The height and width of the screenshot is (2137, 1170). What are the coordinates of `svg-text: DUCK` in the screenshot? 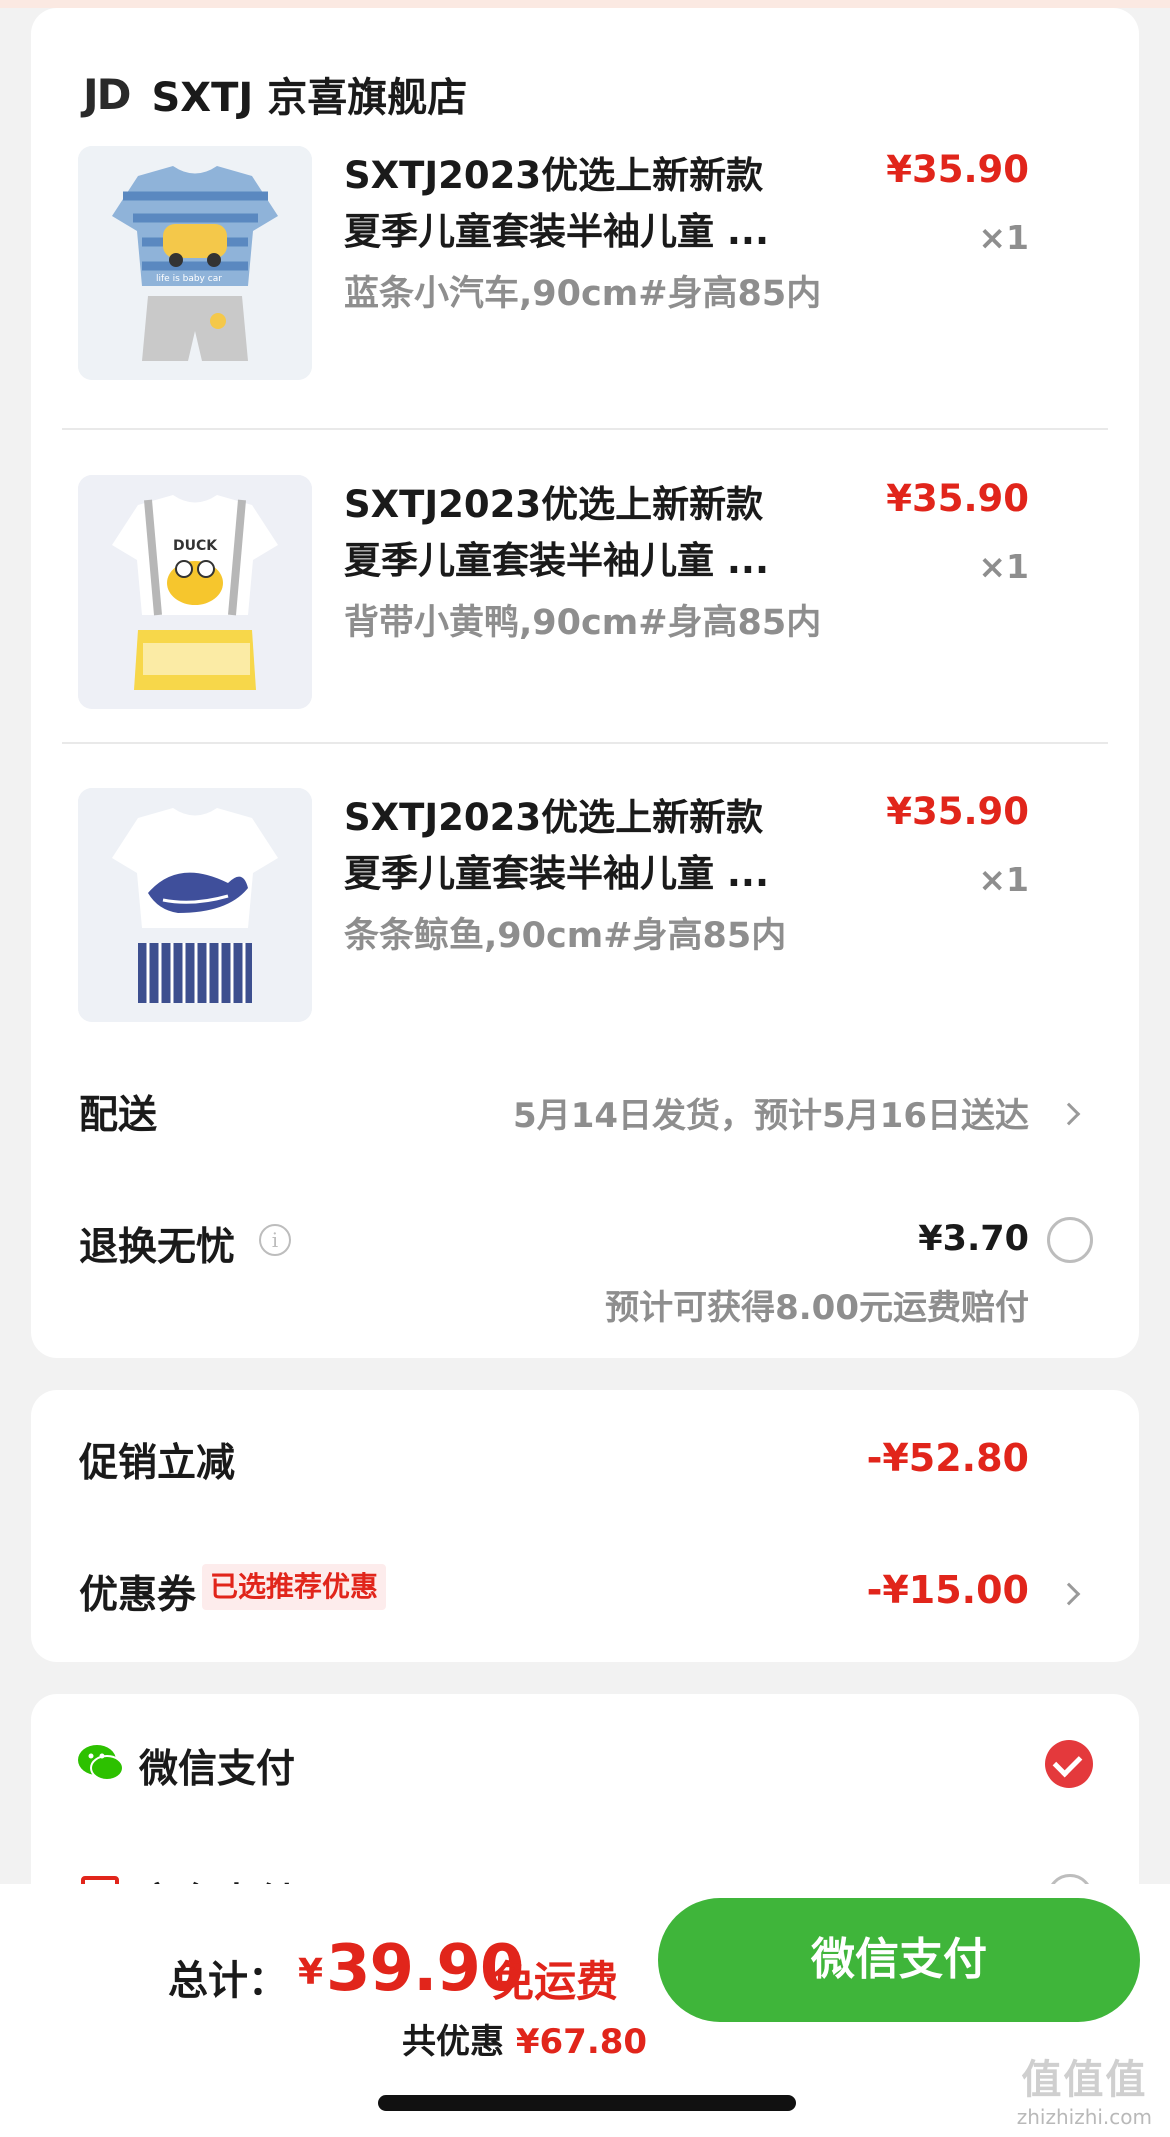 It's located at (195, 546).